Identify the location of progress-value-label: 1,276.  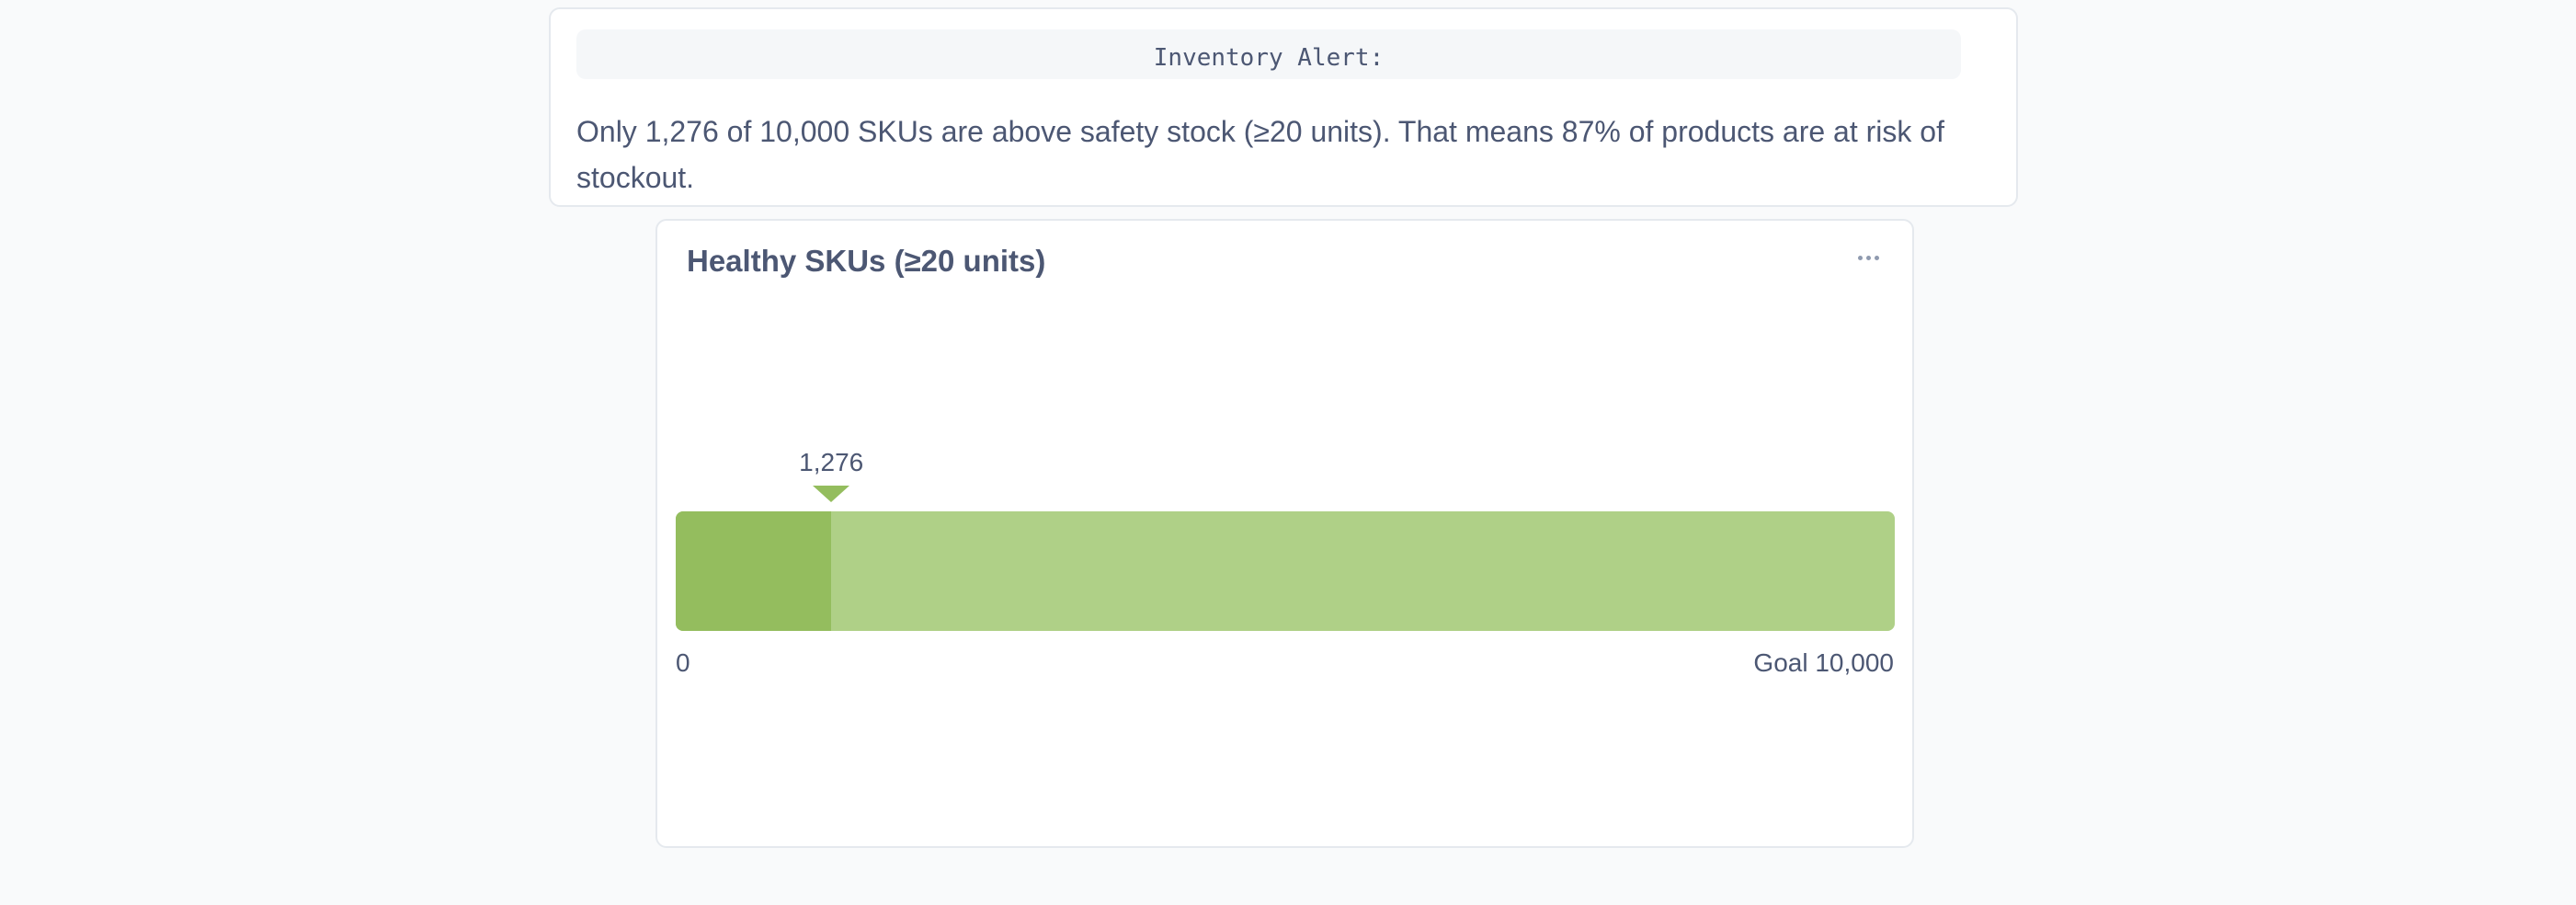
(831, 462).